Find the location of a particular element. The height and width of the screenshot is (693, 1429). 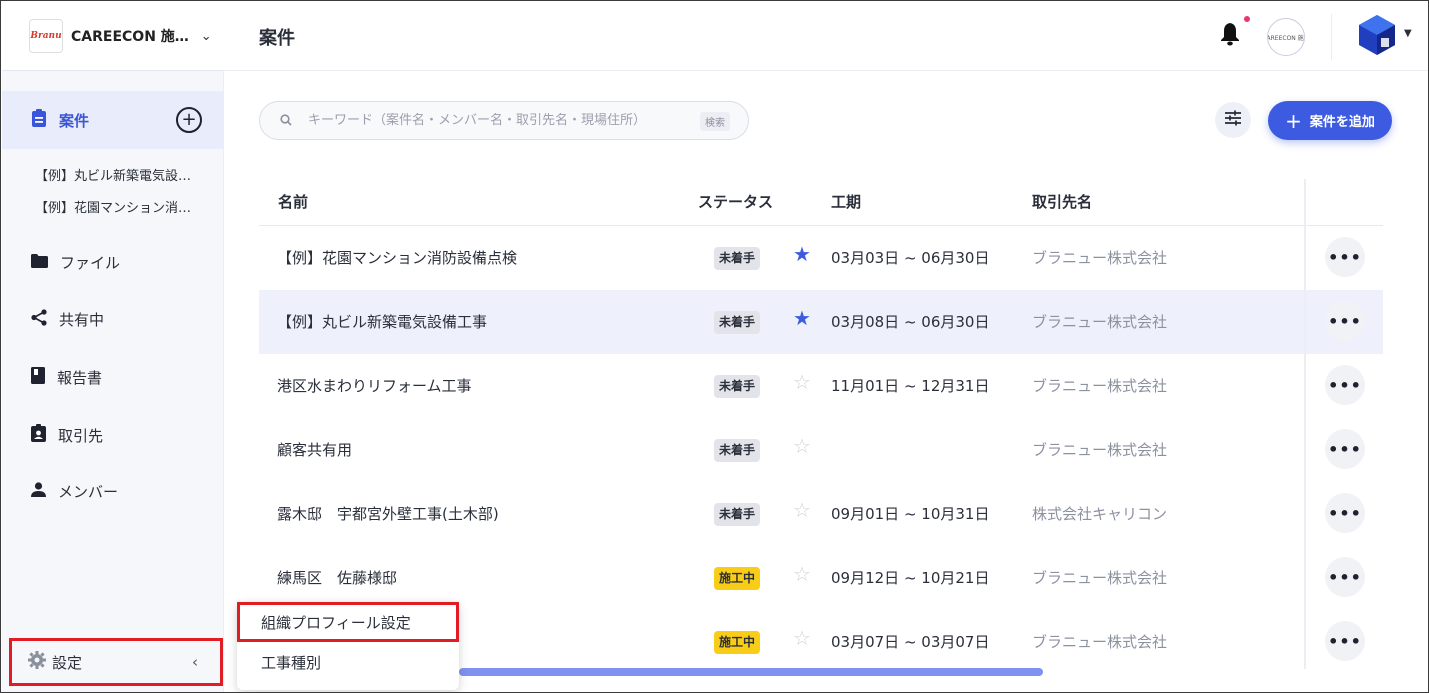

org-logo: Branu is located at coordinates (46, 36).